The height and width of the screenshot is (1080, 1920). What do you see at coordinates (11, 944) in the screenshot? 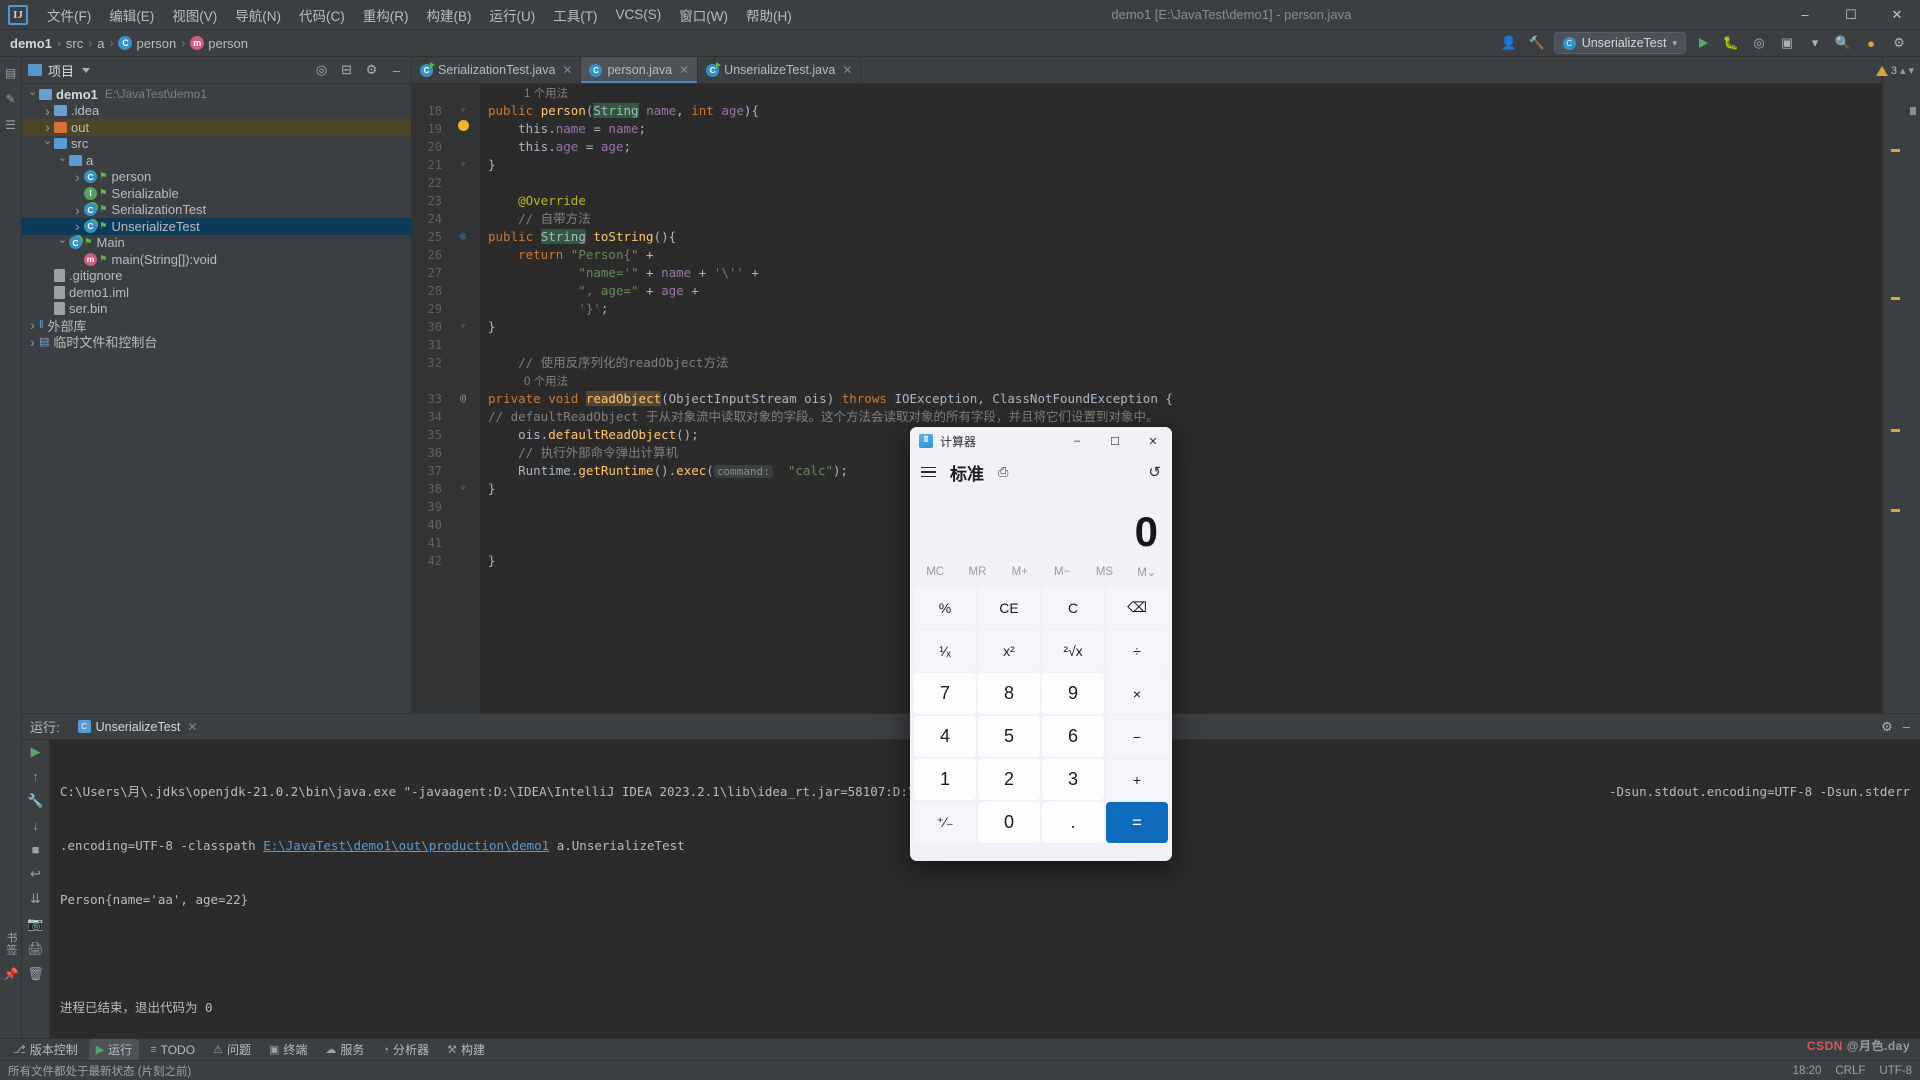
I see `bookmarks-label: 书签` at bounding box center [11, 944].